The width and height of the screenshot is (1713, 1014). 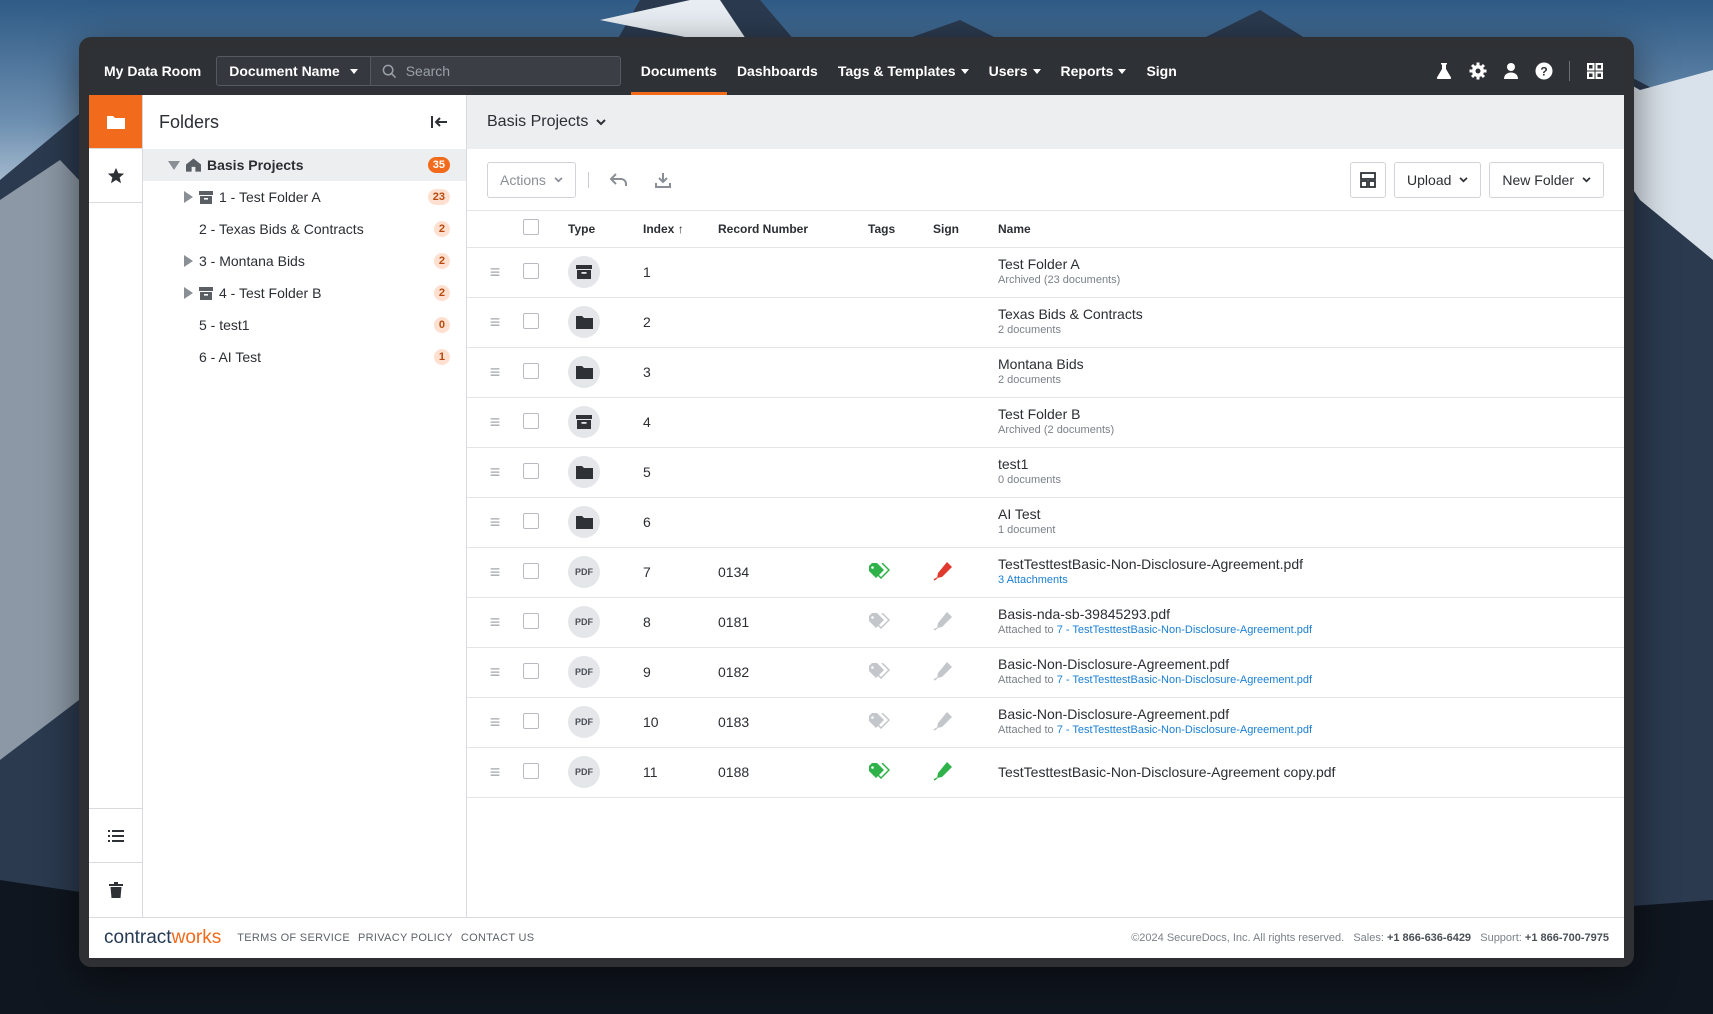 What do you see at coordinates (1444, 71) in the screenshot?
I see `flask-icon` at bounding box center [1444, 71].